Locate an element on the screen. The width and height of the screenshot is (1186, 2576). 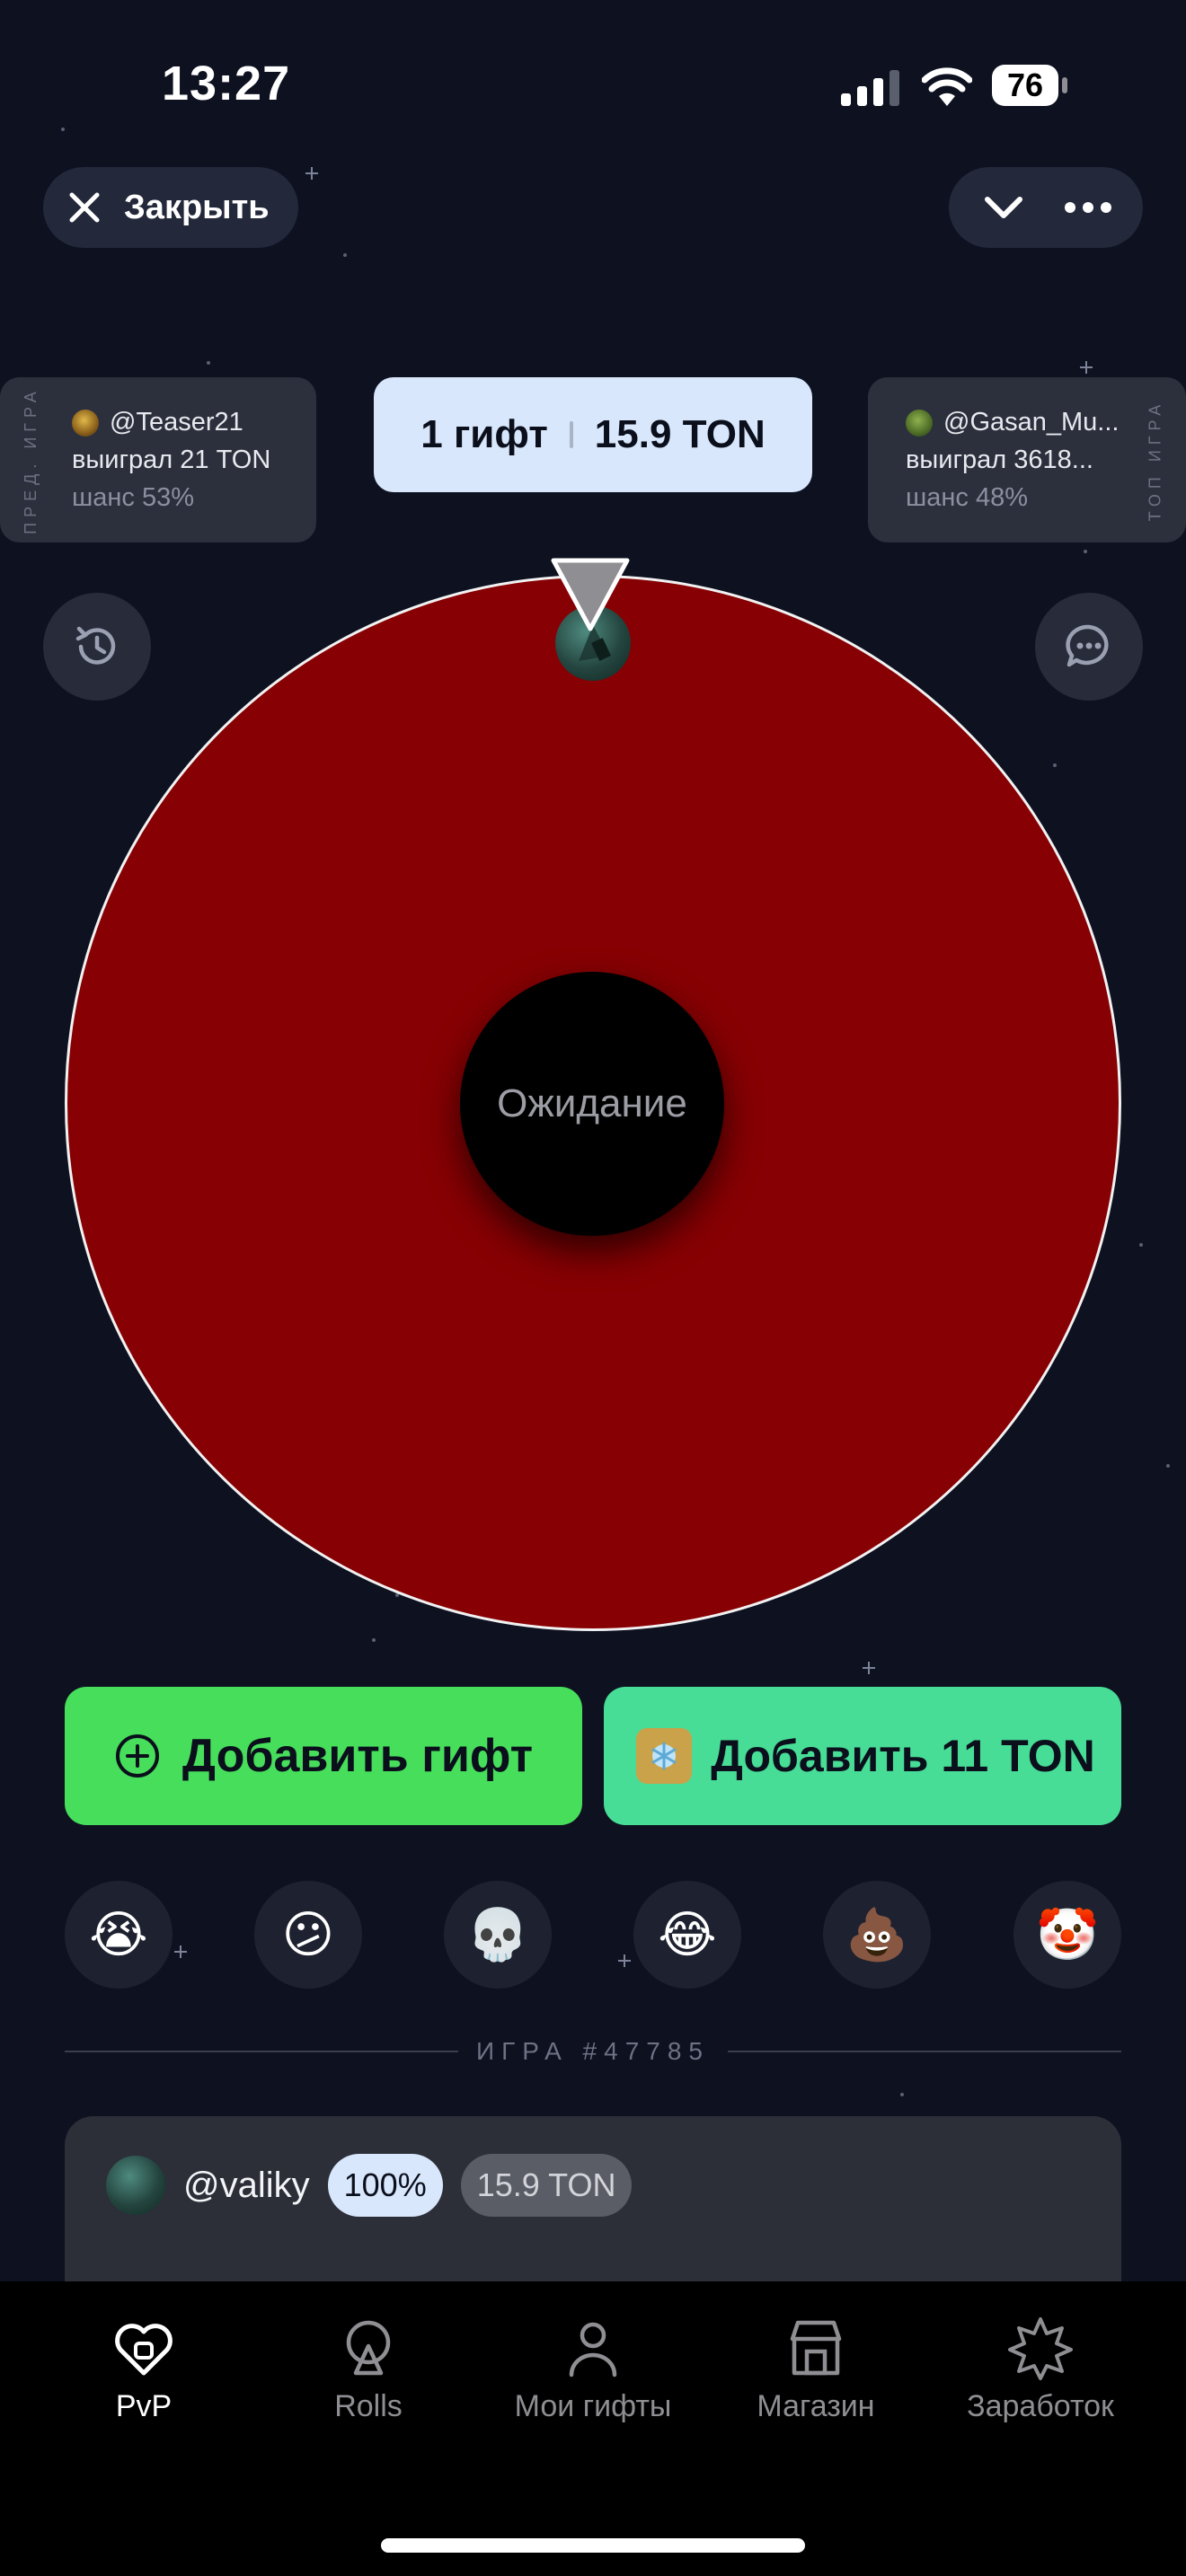
tab-pvp: PvP is located at coordinates (144, 2369).